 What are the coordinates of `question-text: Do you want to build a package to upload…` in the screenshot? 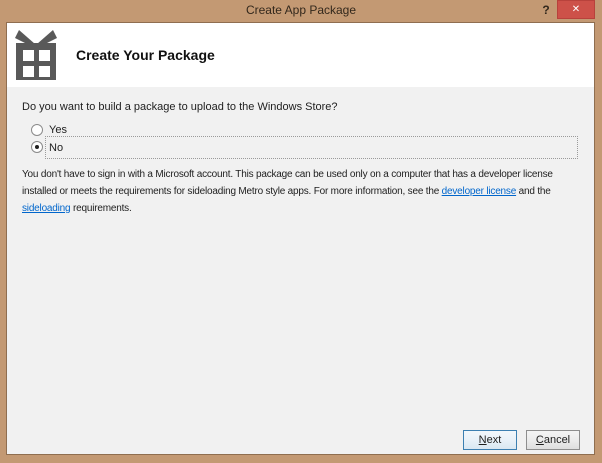 It's located at (180, 107).